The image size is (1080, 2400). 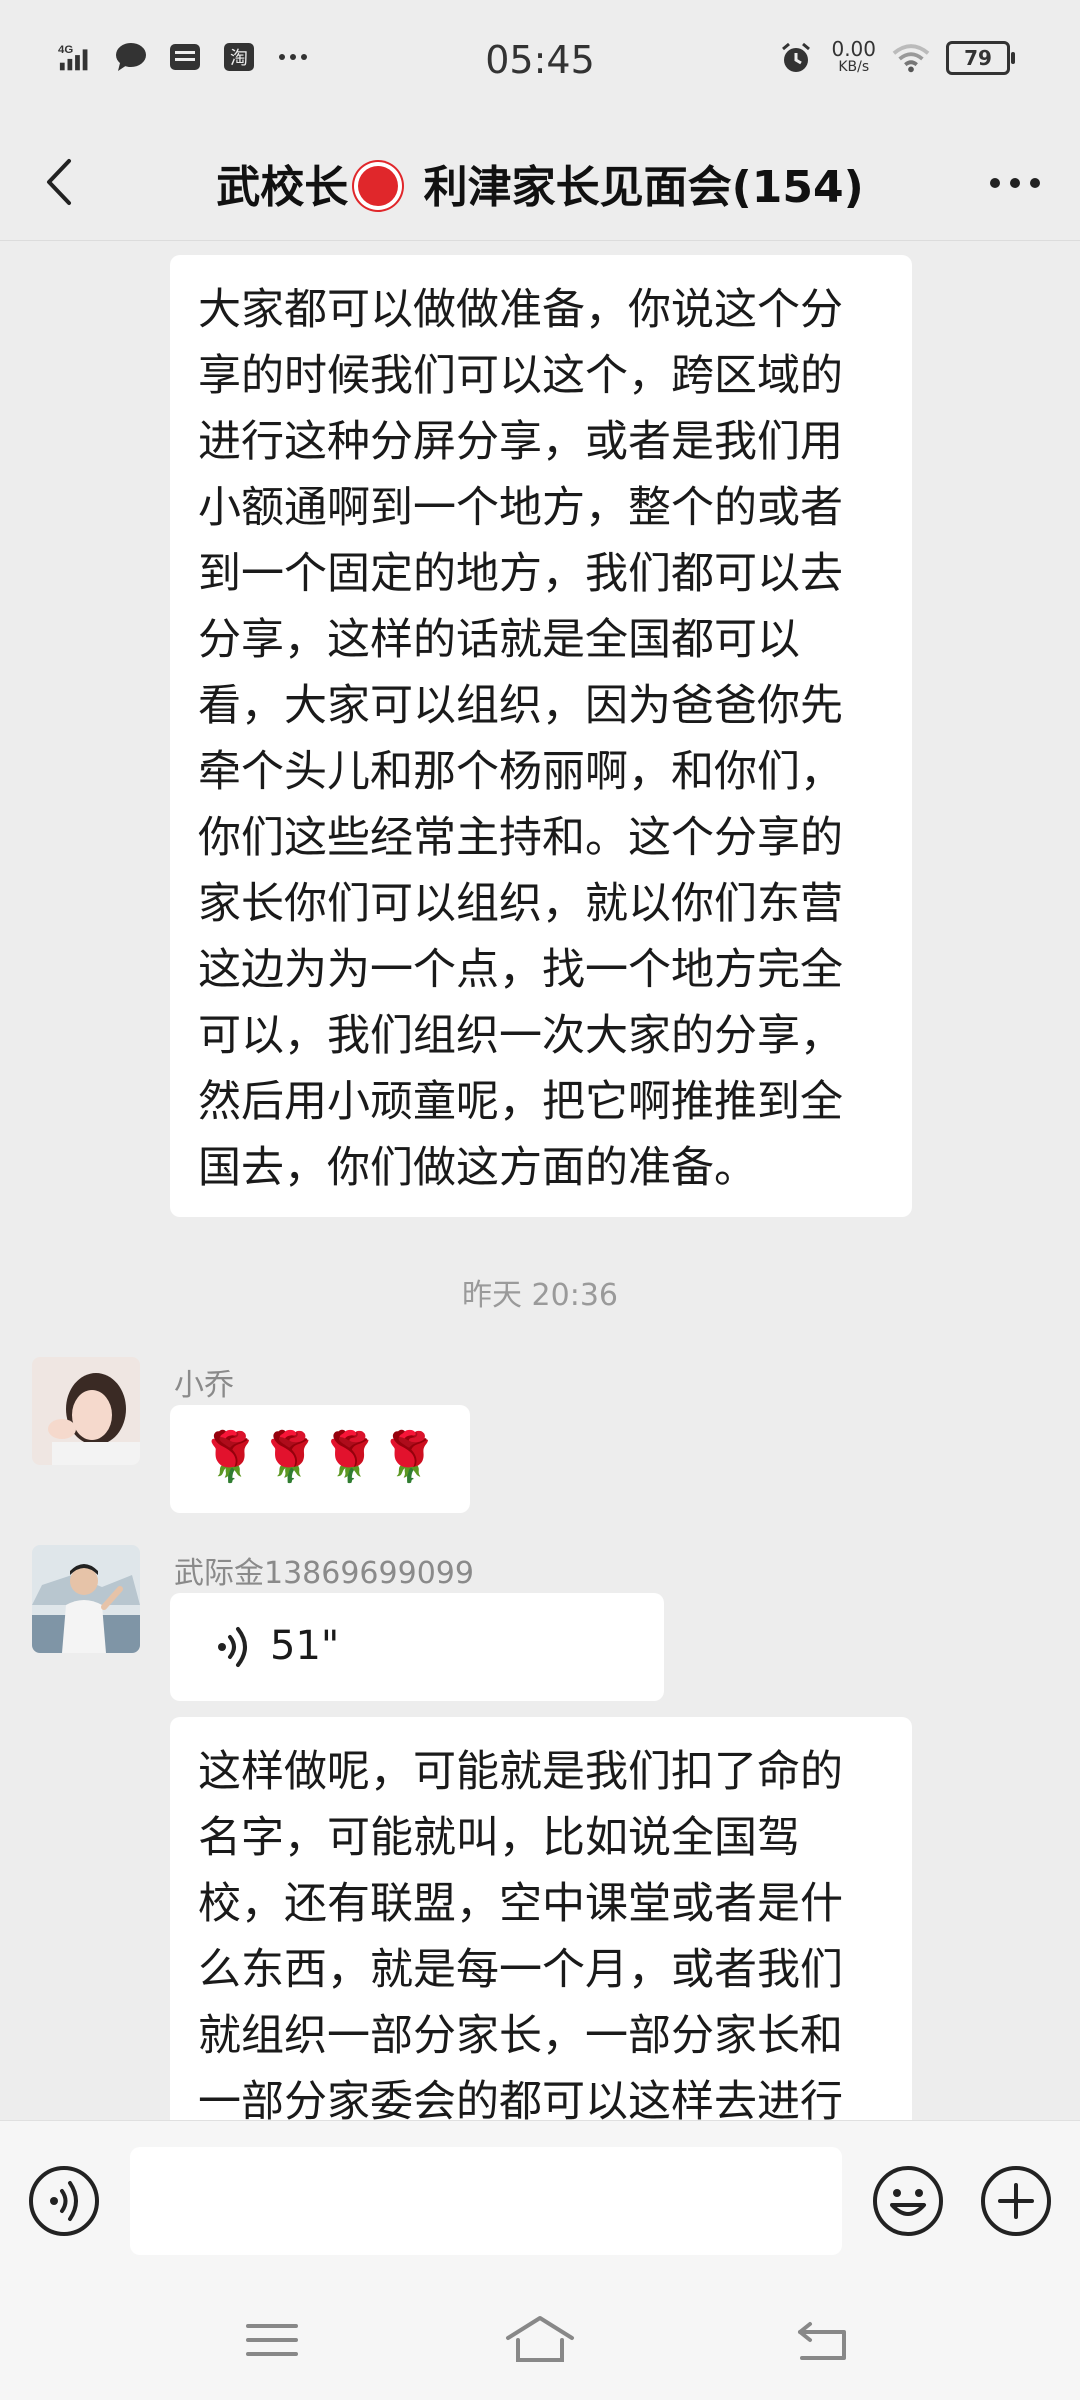 I want to click on home-icon, so click(x=540, y=2339).